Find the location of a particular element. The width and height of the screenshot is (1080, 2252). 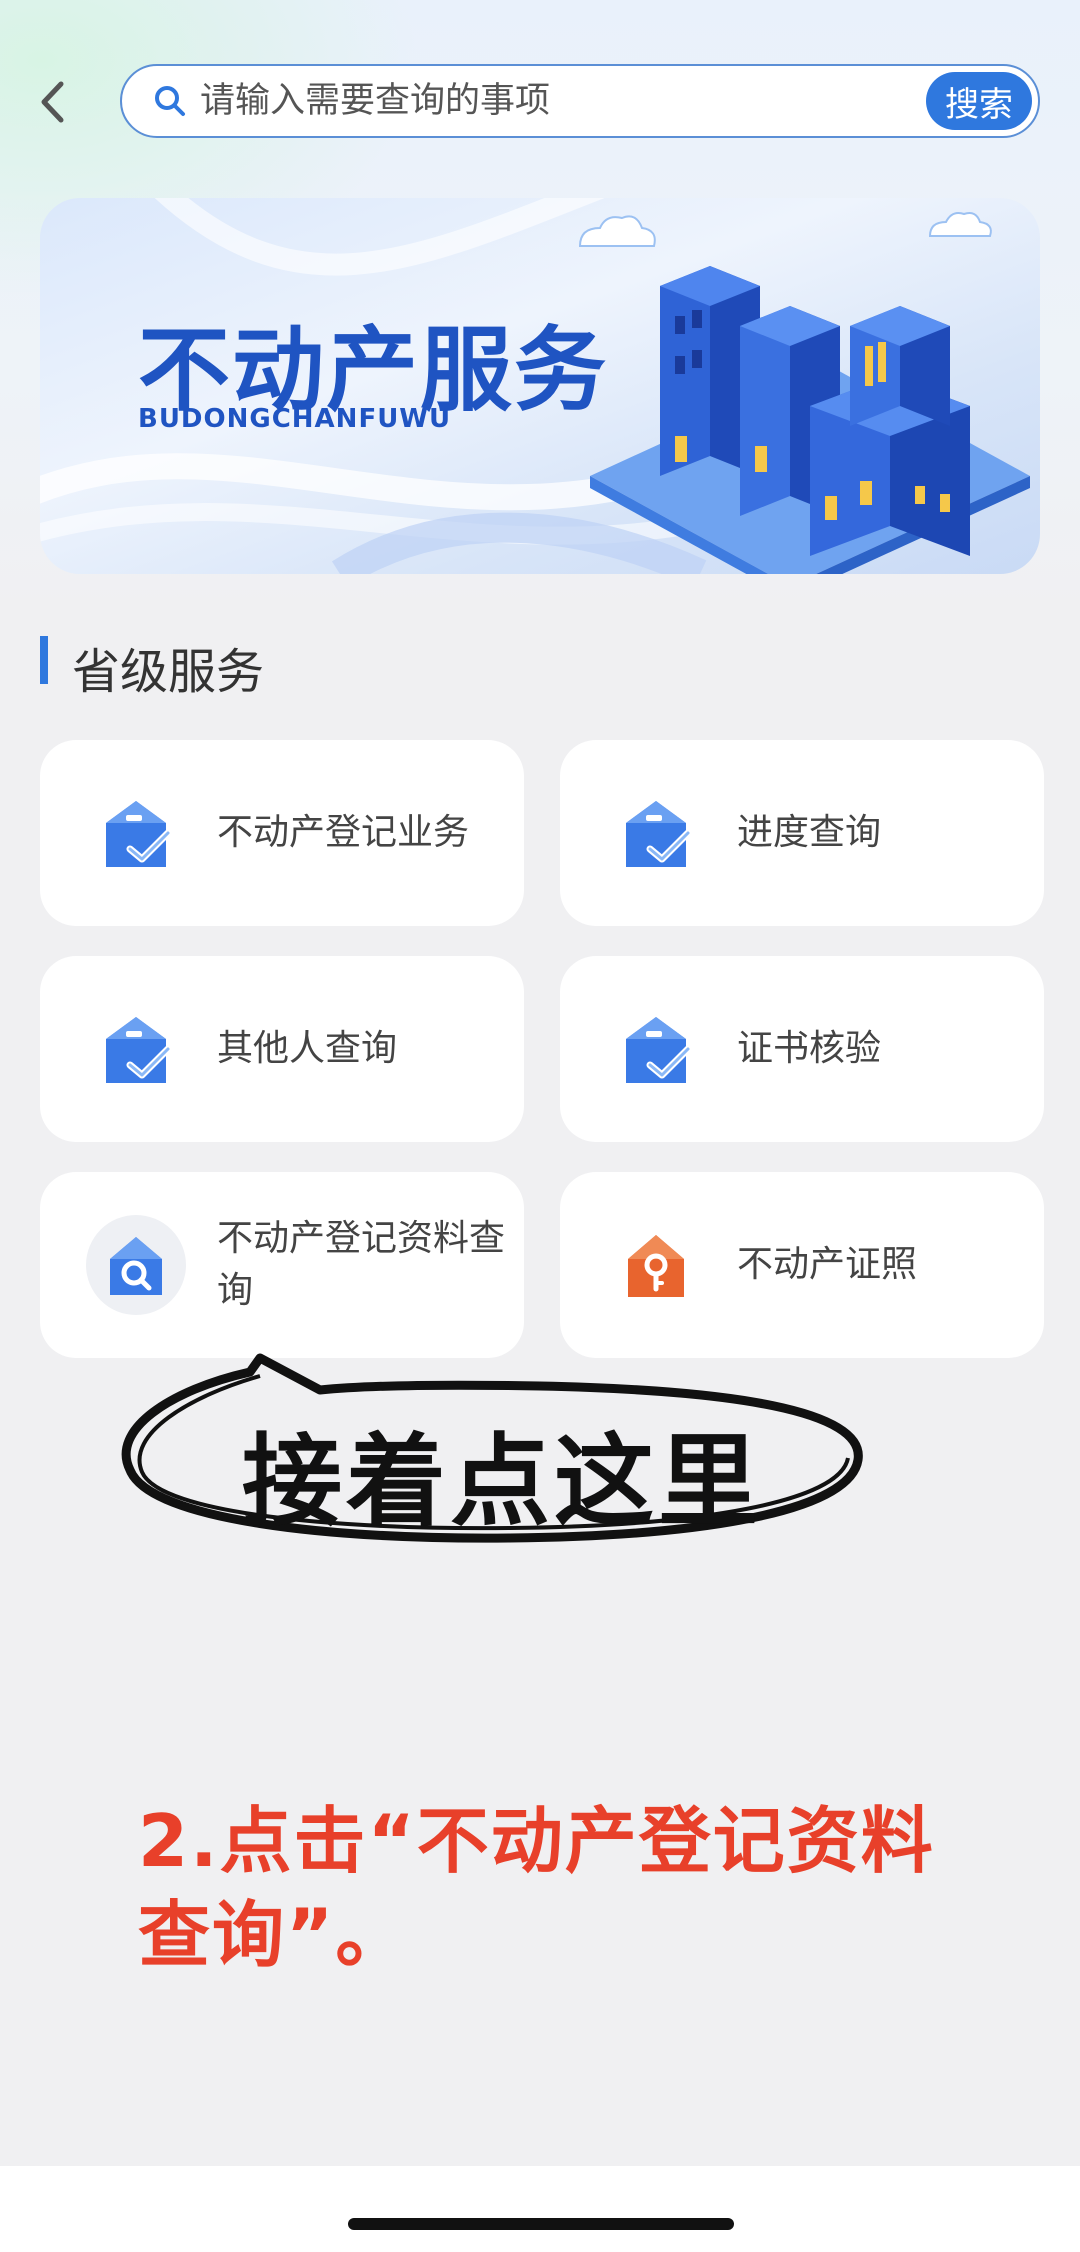

service-card-records-query: 不动产登记资料查询 is located at coordinates (282, 1265).